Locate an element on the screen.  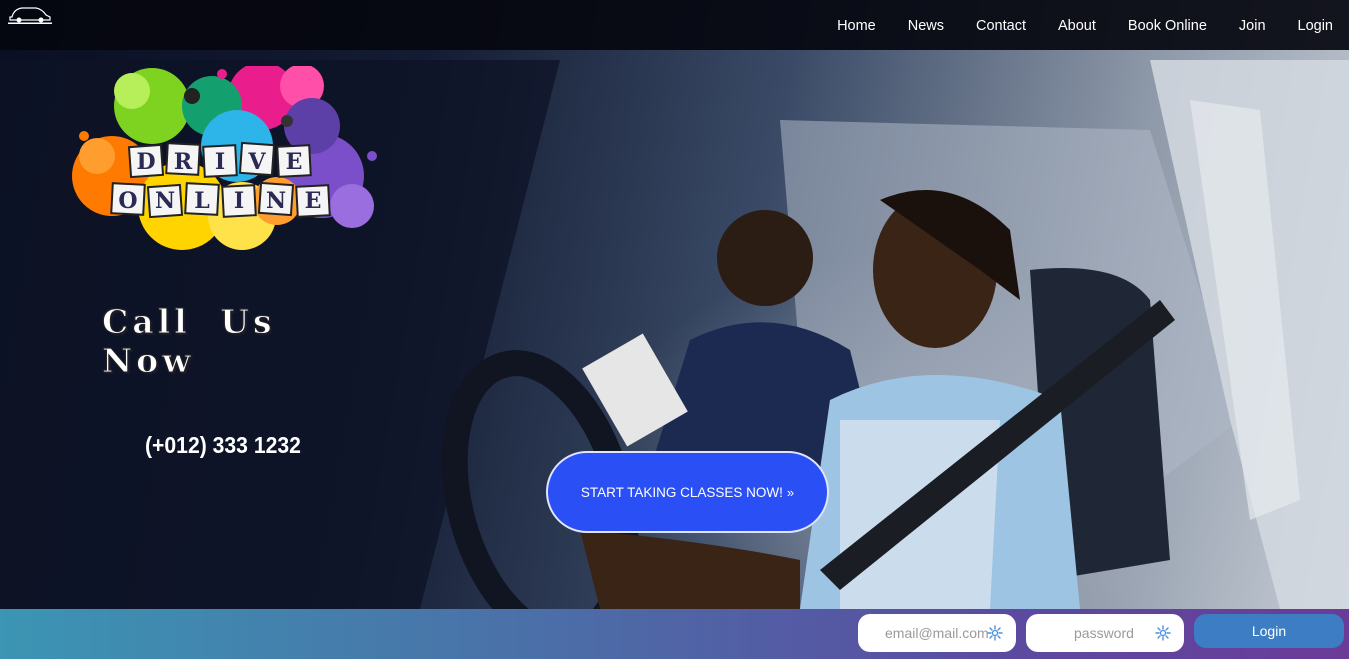
start-classes-button: START TAKING CLASSES NOW! » is located at coordinates (687, 492).